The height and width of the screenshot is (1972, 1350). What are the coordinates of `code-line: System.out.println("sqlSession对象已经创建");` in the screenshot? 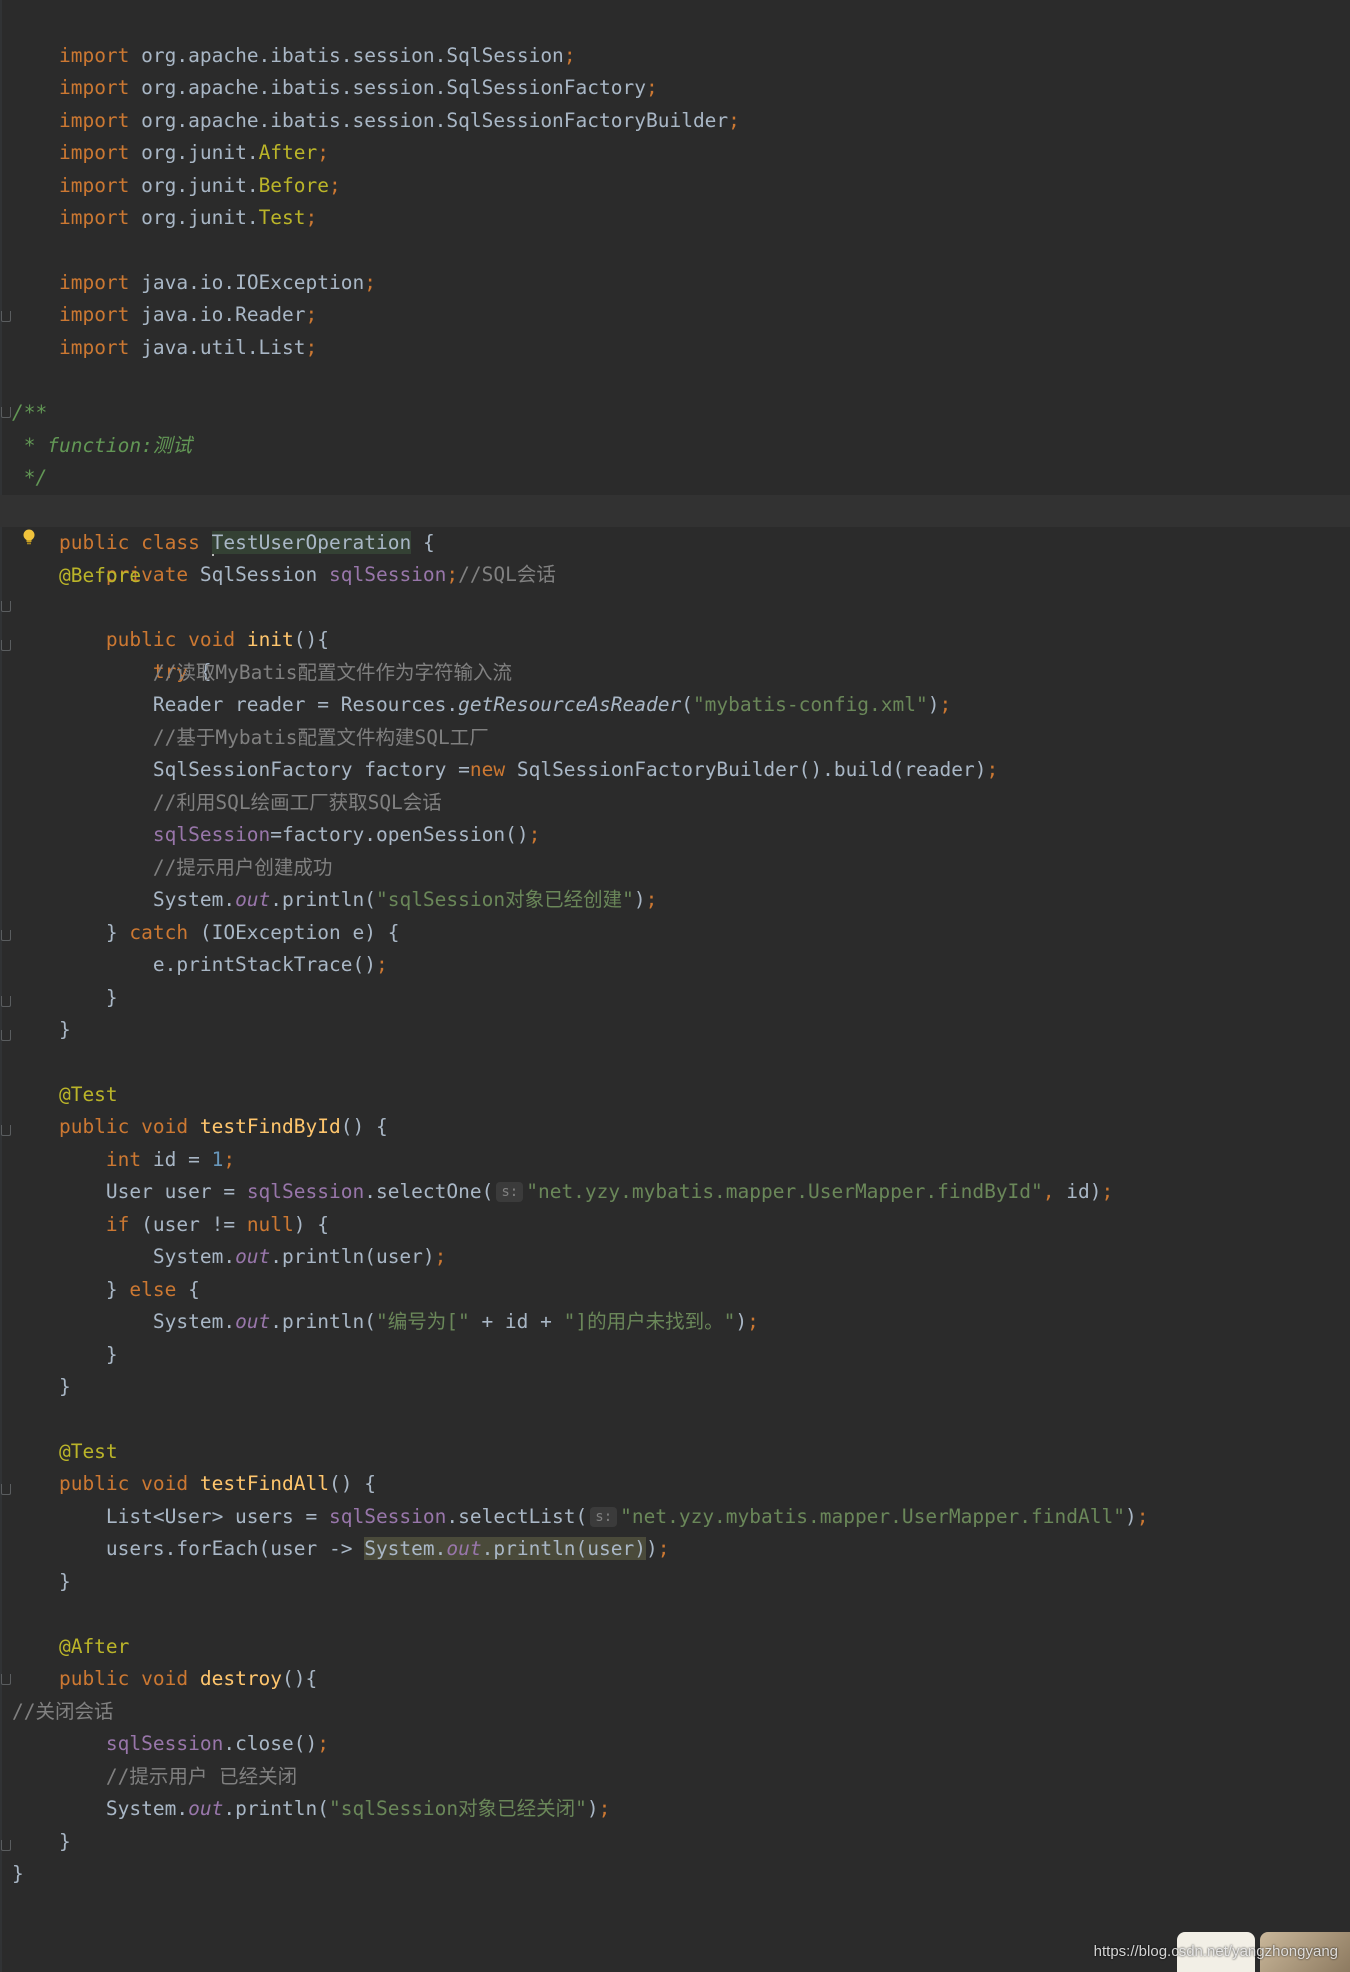 It's located at (335, 899).